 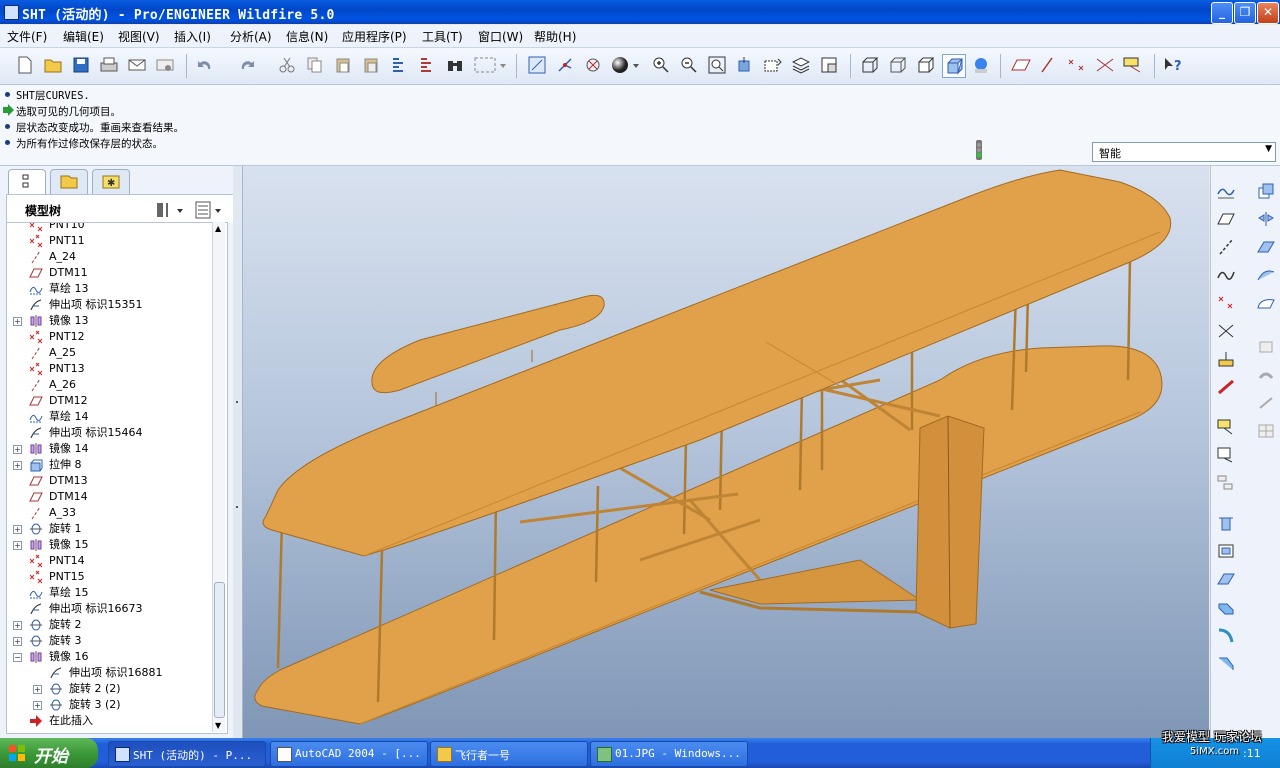 What do you see at coordinates (218, 477) in the screenshot?
I see `tree-scrollbar: ▲ ▼` at bounding box center [218, 477].